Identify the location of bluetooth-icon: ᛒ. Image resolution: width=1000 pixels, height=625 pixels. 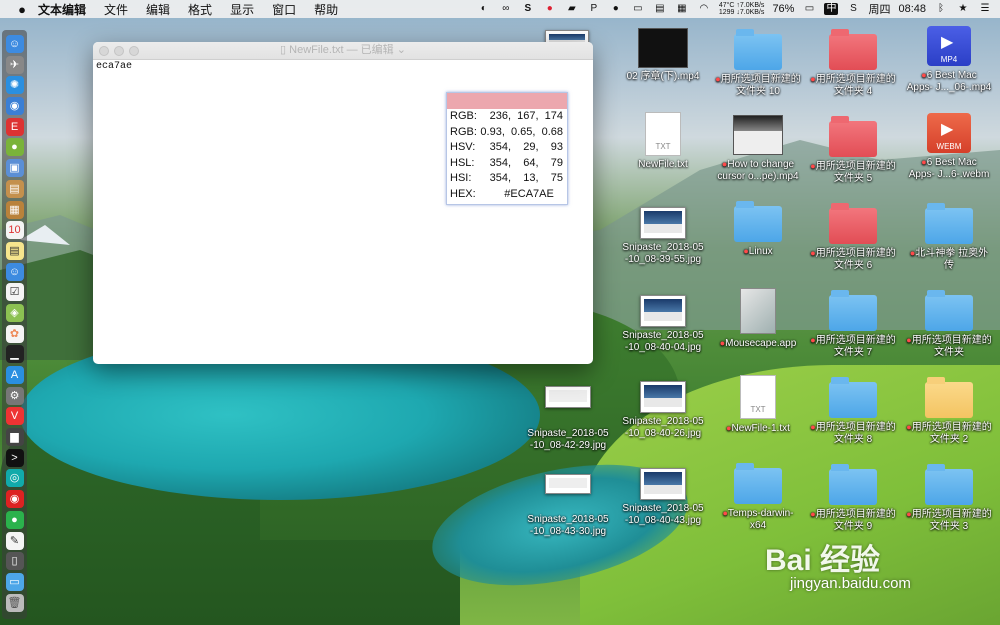
(941, 9).